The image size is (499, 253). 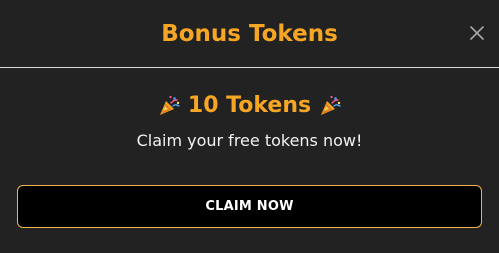 I want to click on modal-title: Bonus Tokens, so click(x=249, y=34).